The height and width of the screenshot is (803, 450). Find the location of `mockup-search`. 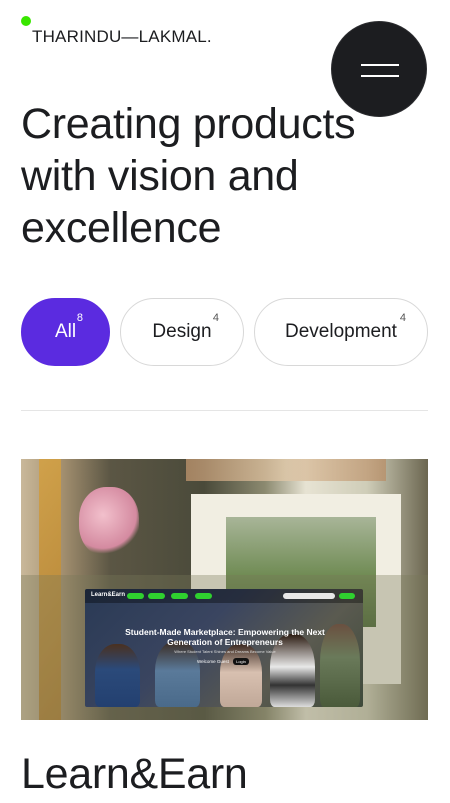

mockup-search is located at coordinates (309, 596).